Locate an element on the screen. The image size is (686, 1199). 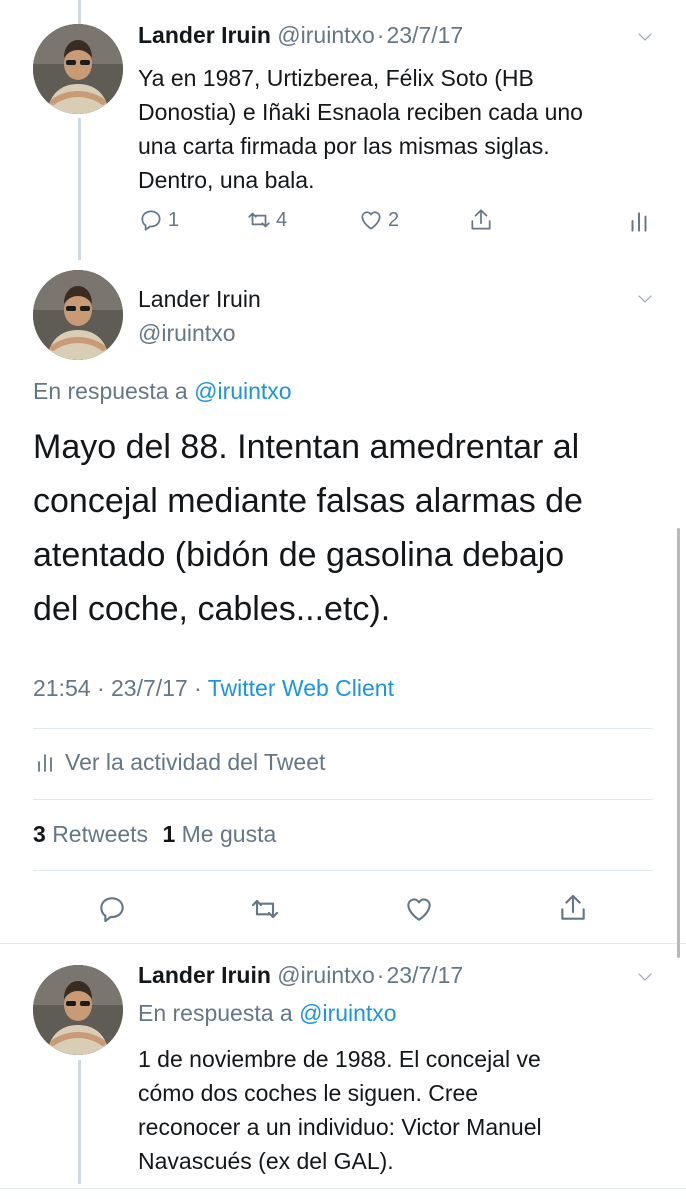
retweet-button: 4 is located at coordinates (266, 220).